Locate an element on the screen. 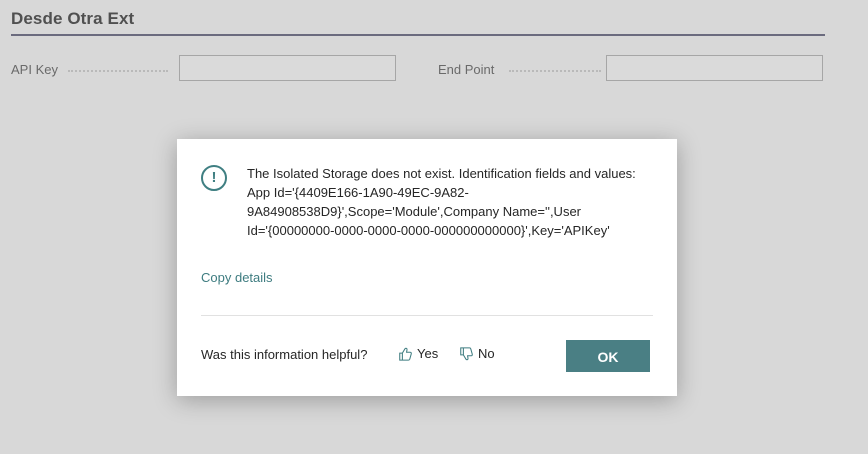 The height and width of the screenshot is (454, 868). end-point-label: End Point is located at coordinates (466, 69).